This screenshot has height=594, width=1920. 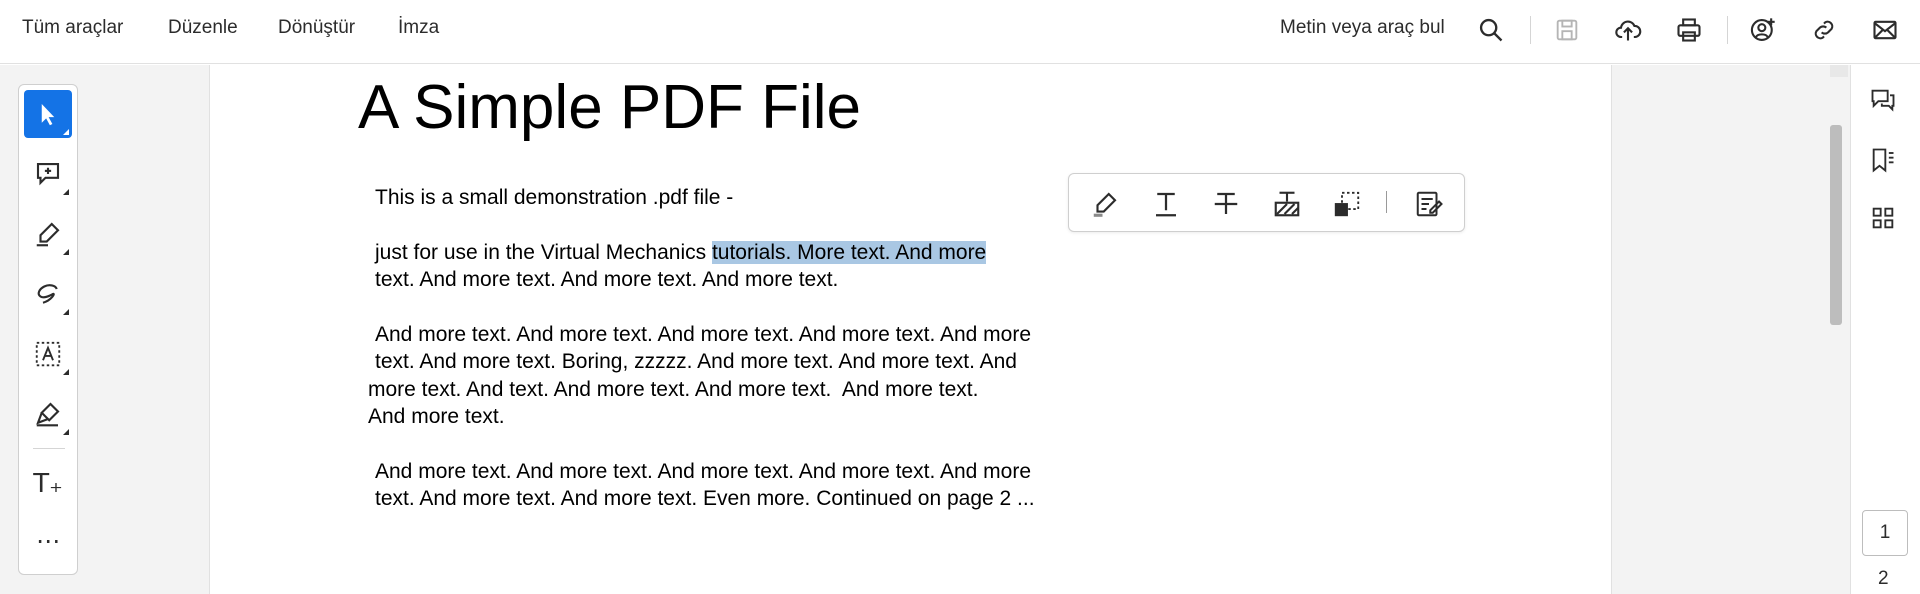 I want to click on link-icon, so click(x=1824, y=30).